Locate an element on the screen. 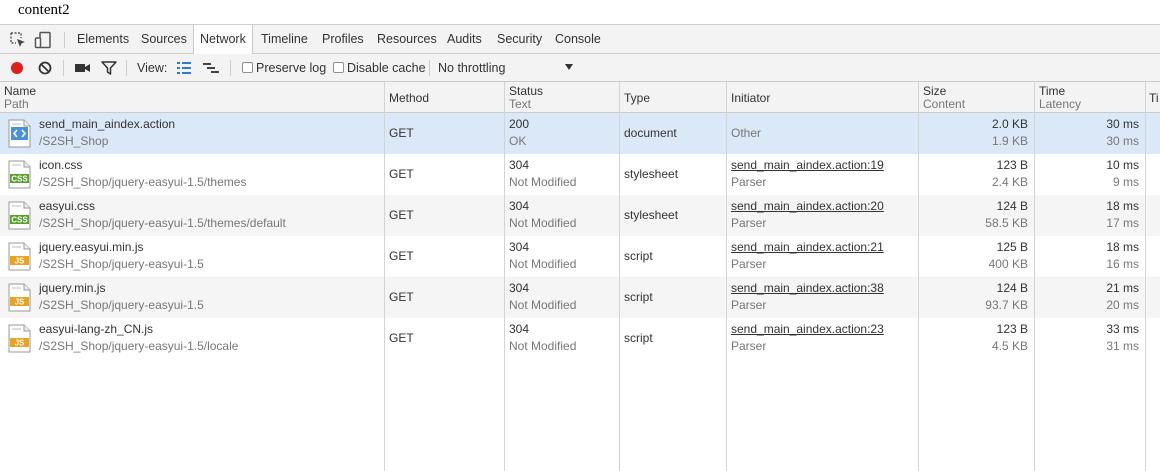  css-file-icon: CSS is located at coordinates (19, 215).